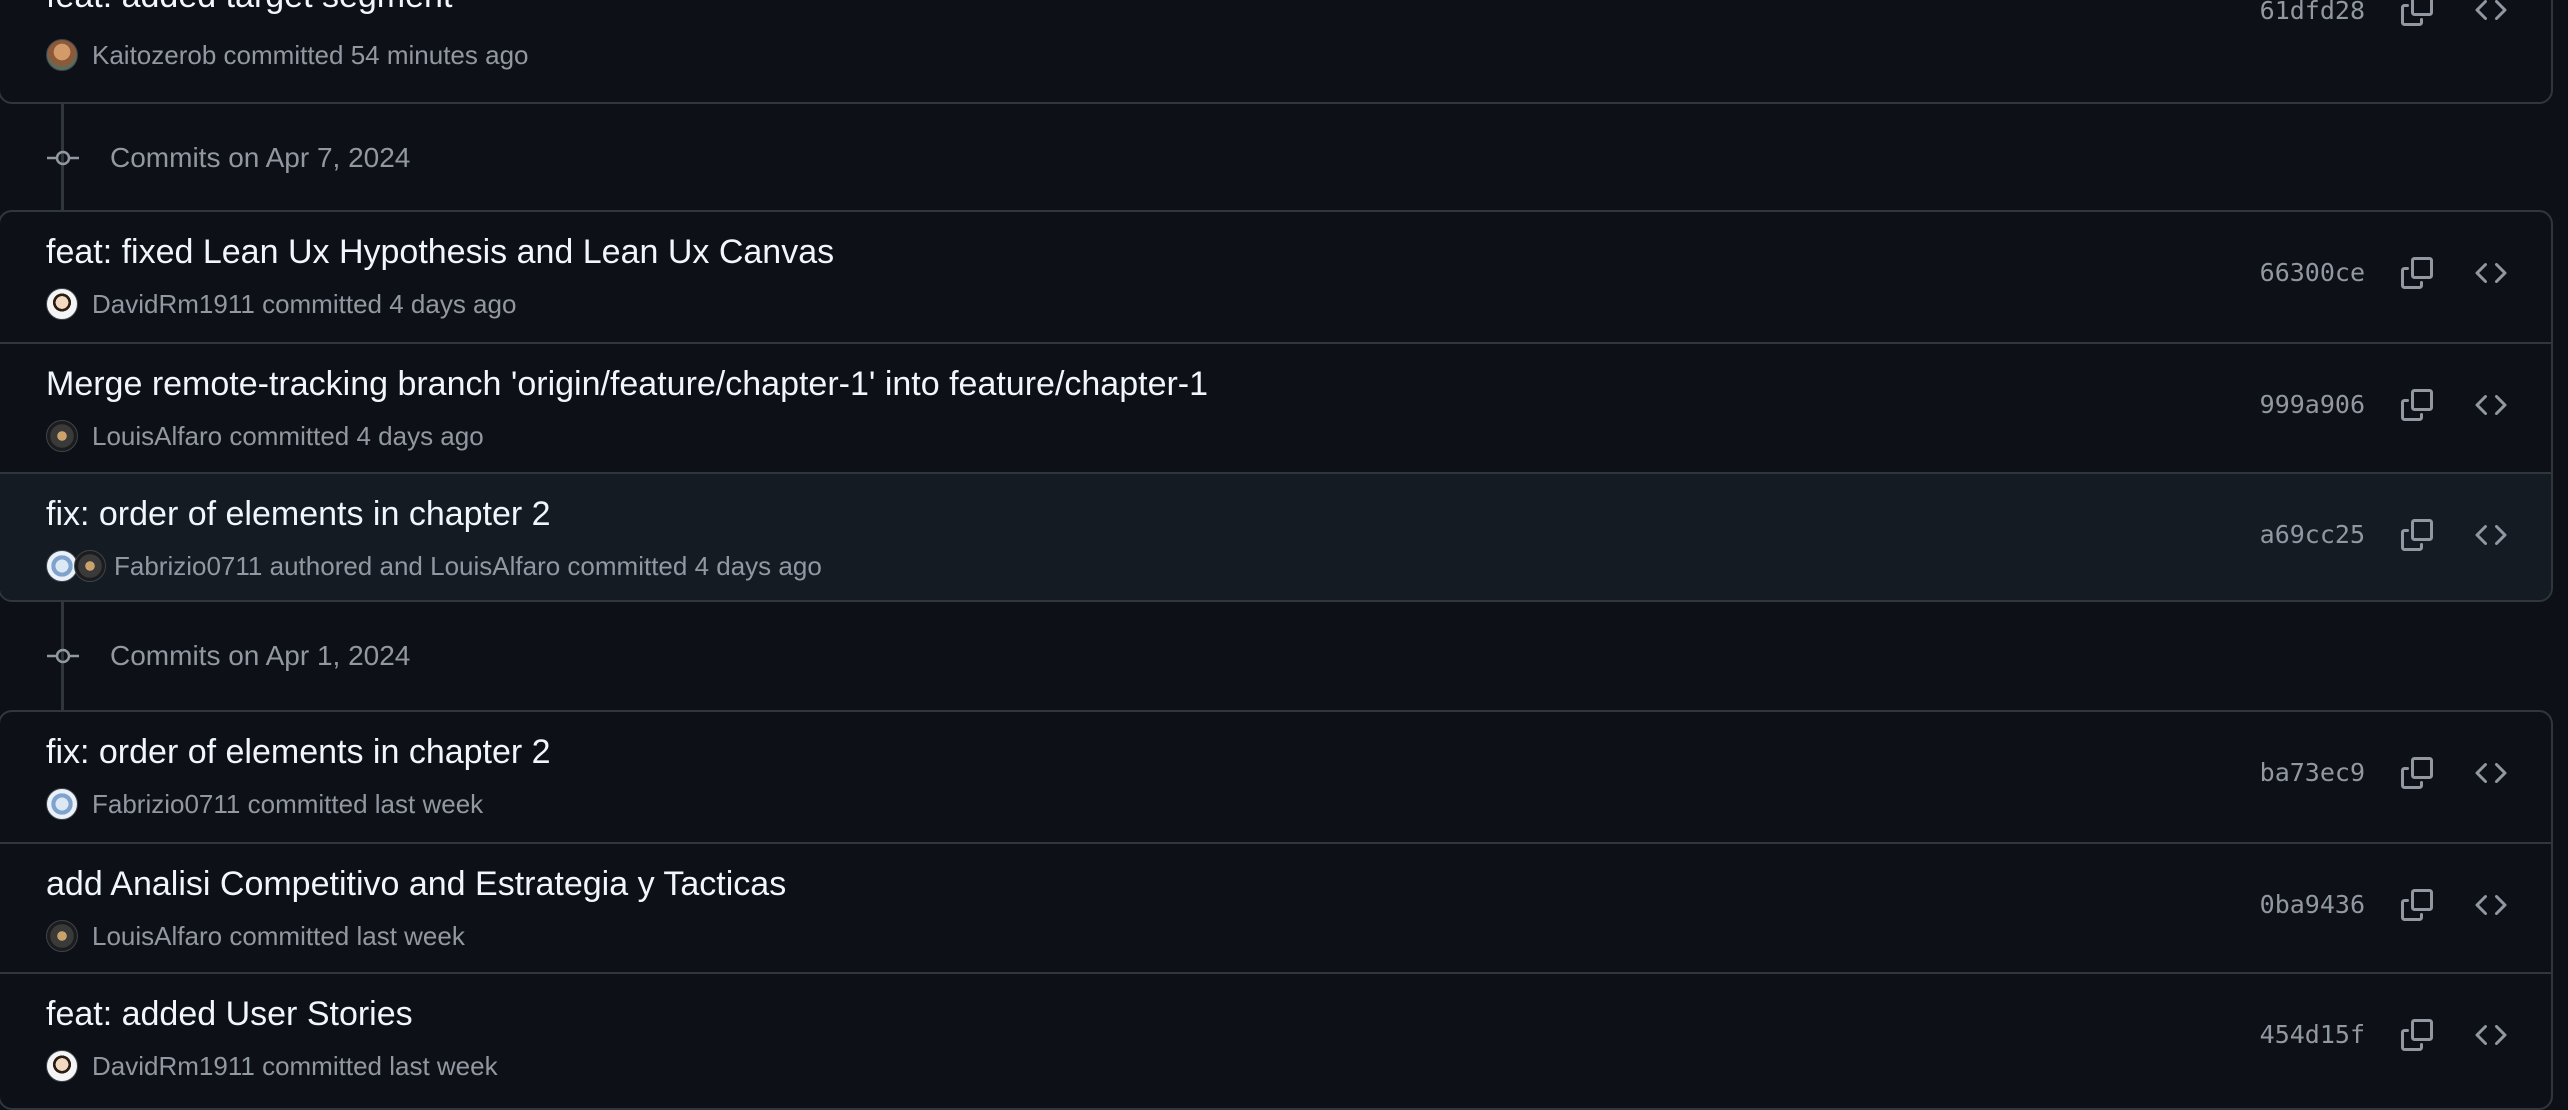 This screenshot has height=1110, width=2568. Describe the element at coordinates (2312, 772) in the screenshot. I see `commit-sha: ba73ec9` at that location.